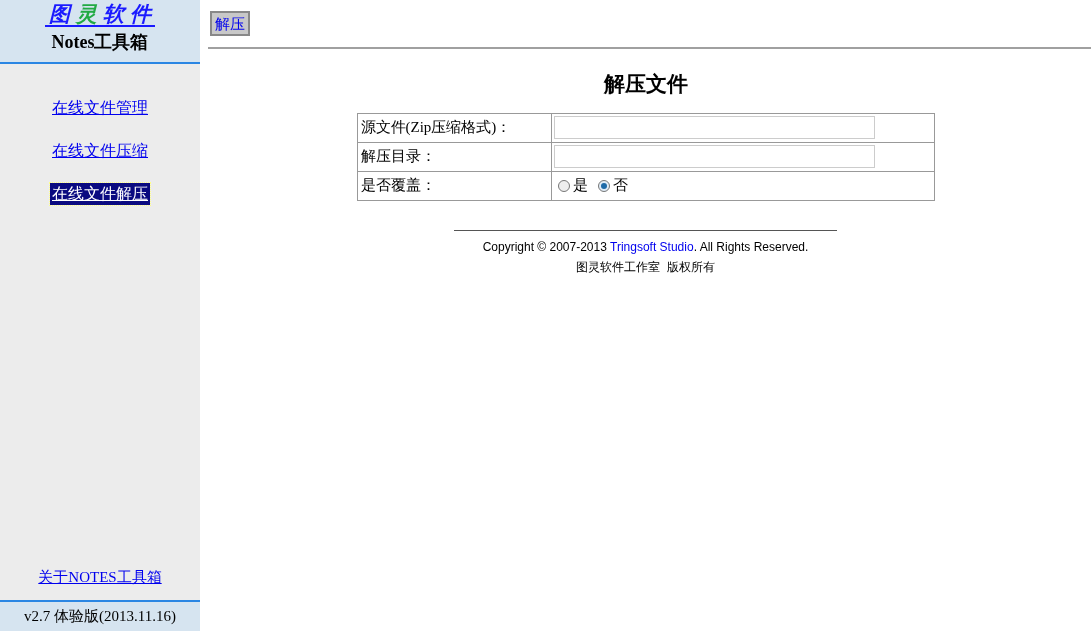 This screenshot has height=631, width=1091. Describe the element at coordinates (100, 576) in the screenshot. I see `about-link: 关于NOTES工具箱` at that location.